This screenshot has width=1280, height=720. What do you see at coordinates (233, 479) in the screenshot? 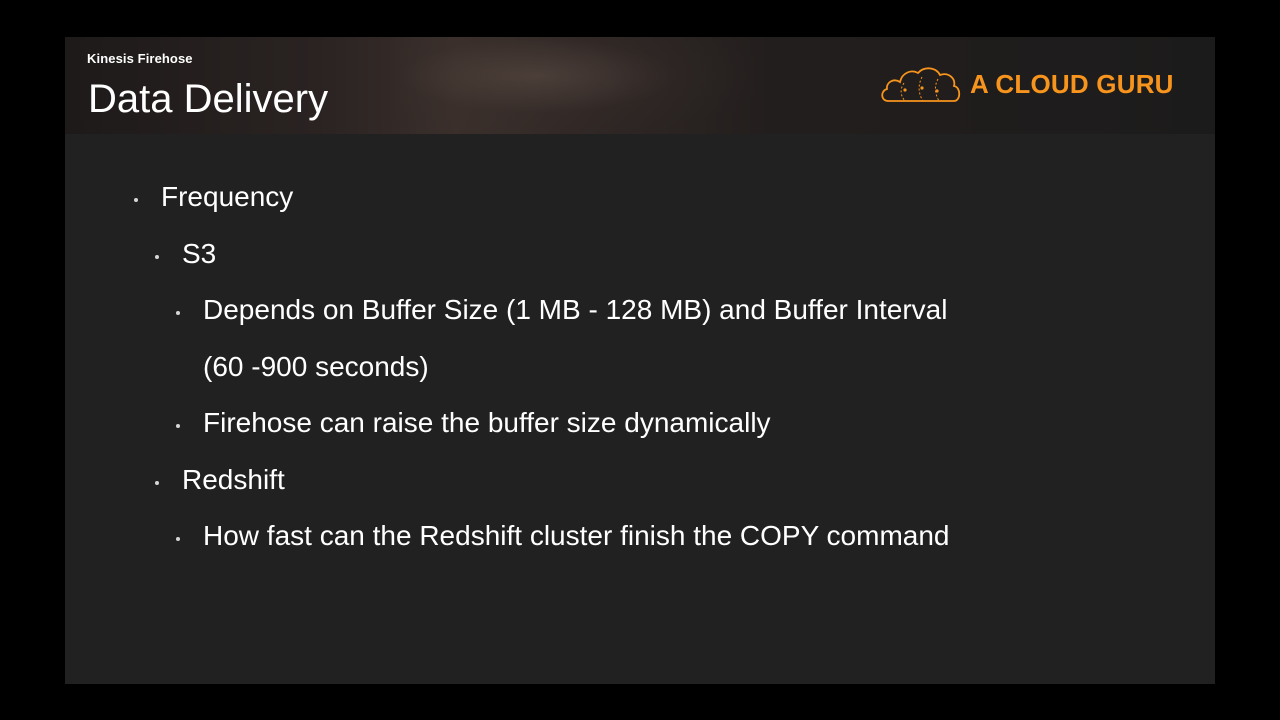
I see `bullet-item: Redshift` at bounding box center [233, 479].